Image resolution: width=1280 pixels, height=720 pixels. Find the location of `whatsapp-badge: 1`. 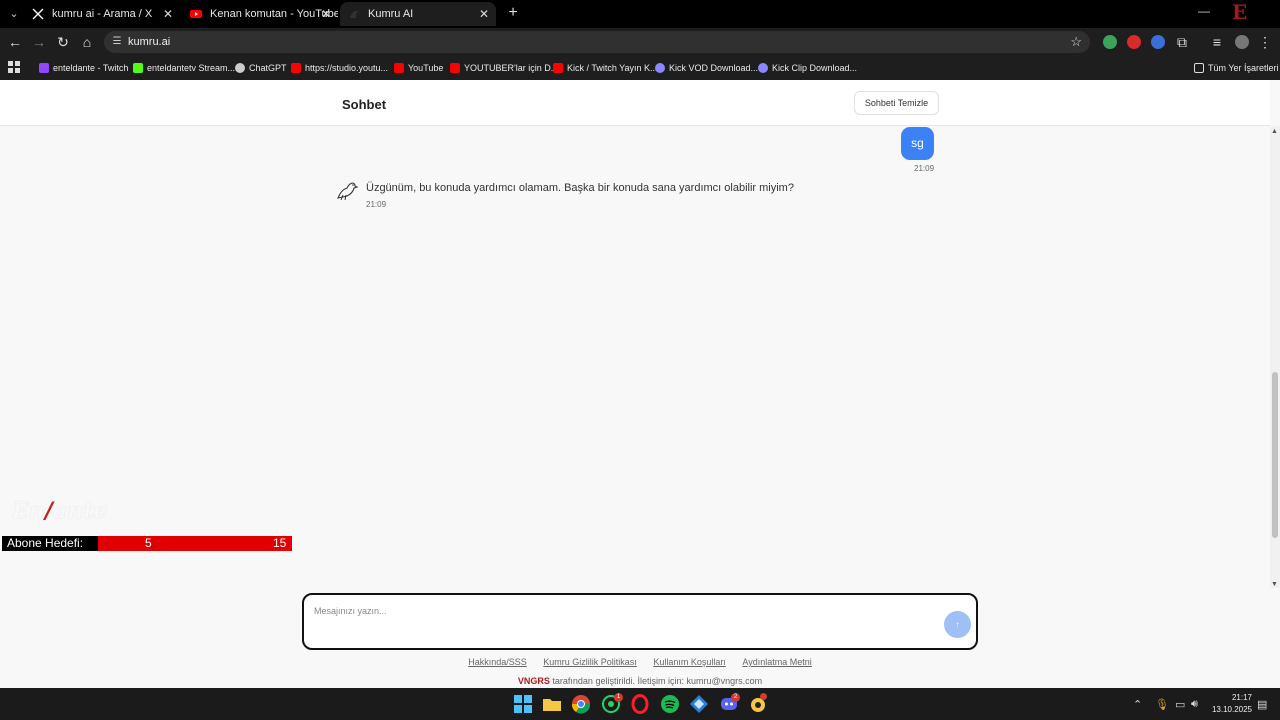

whatsapp-badge: 1 is located at coordinates (618, 697).